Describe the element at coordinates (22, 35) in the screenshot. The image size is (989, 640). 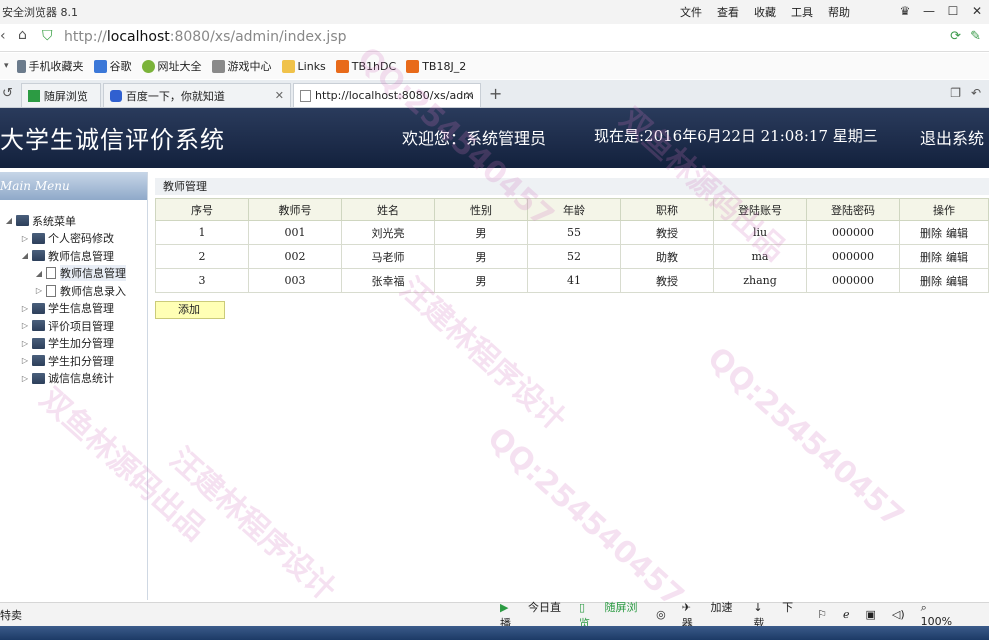
I see `home-icon: ⌂` at that location.